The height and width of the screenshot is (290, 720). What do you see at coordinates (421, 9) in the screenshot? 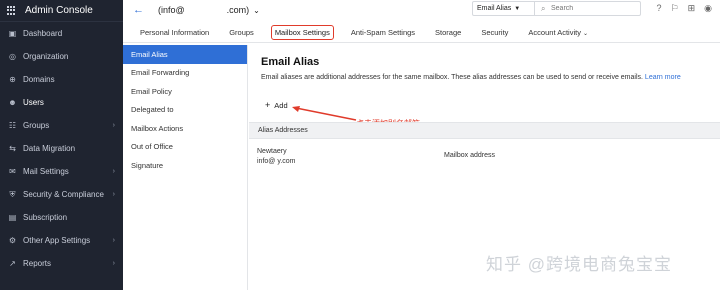
I see `top-bar: ← (info@ .com)⌄ Email Alias▼ ⌕ ? ⚐ ⊞ ◉` at bounding box center [421, 9].